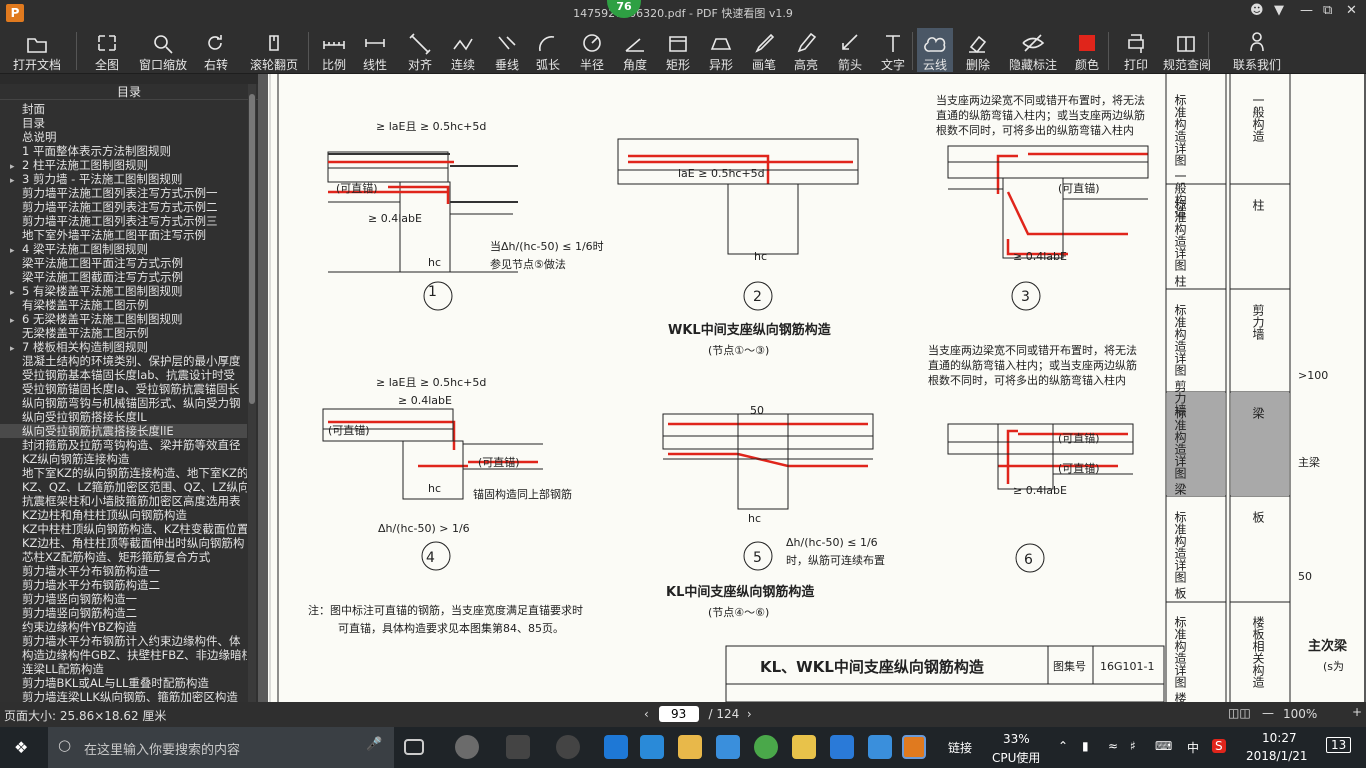 The image size is (1366, 768). Describe the element at coordinates (123, 137) in the screenshot. I see `toc-item: 总说明` at that location.